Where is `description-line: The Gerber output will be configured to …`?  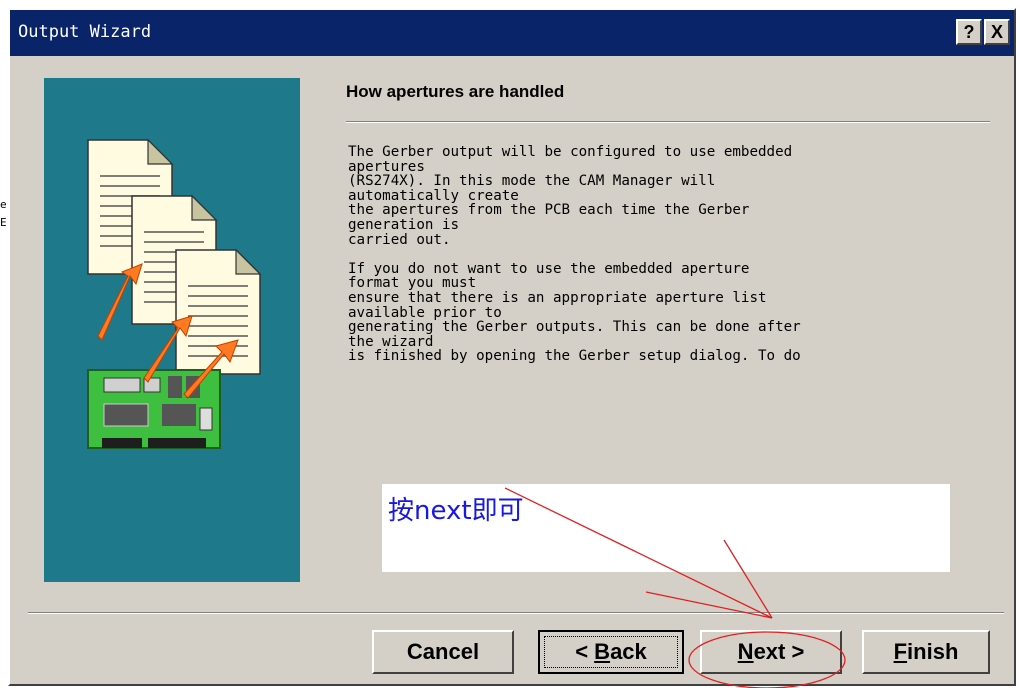
description-line: The Gerber output will be configured to … is located at coordinates (570, 152).